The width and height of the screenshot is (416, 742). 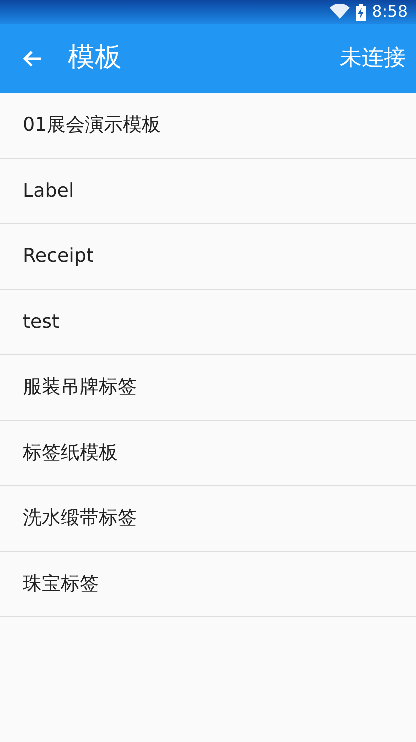 I want to click on battery-charging-icon, so click(x=361, y=12).